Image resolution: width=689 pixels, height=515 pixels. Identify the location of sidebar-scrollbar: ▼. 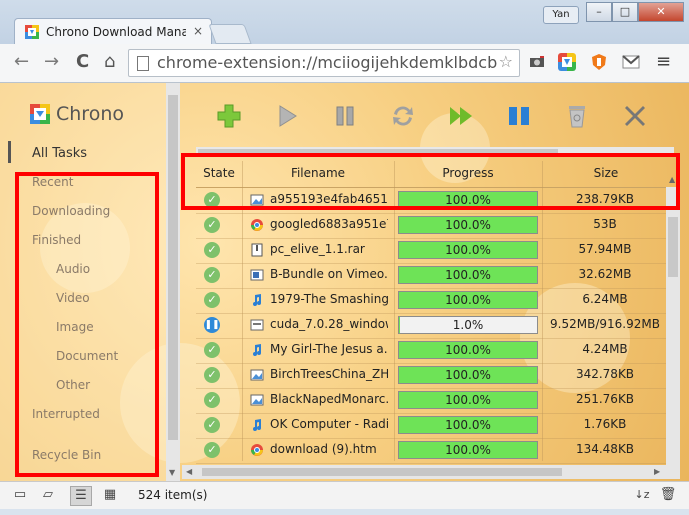
(173, 282).